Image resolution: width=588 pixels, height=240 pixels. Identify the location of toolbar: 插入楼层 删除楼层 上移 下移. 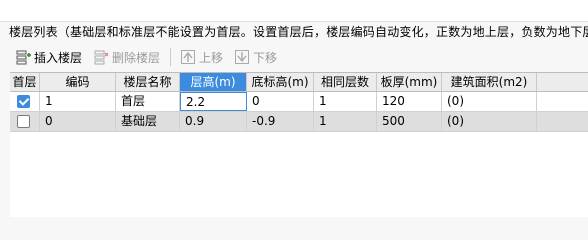
(294, 57).